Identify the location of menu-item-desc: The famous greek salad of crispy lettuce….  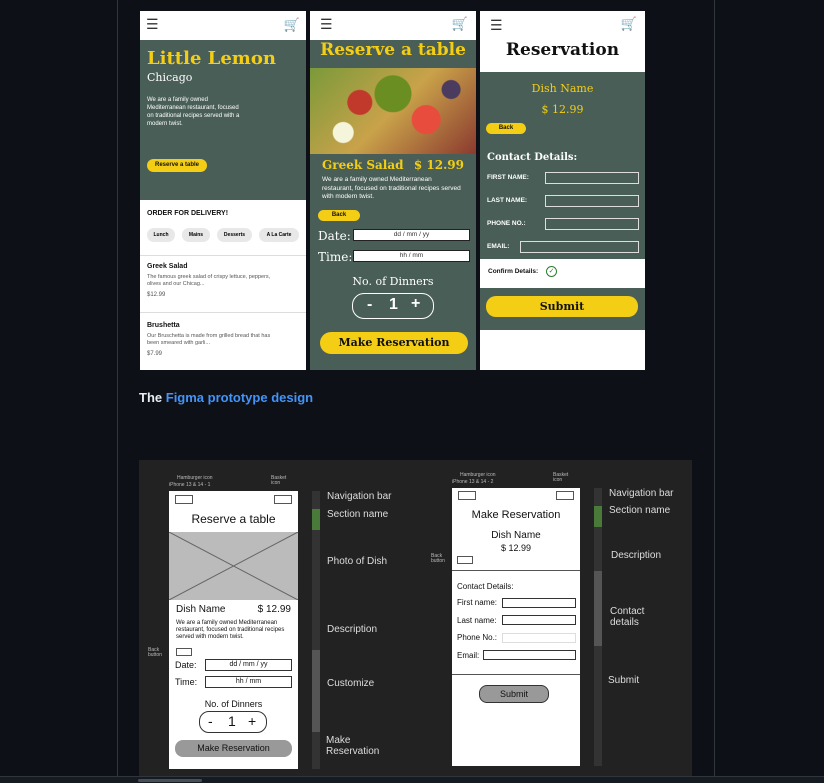
(209, 280).